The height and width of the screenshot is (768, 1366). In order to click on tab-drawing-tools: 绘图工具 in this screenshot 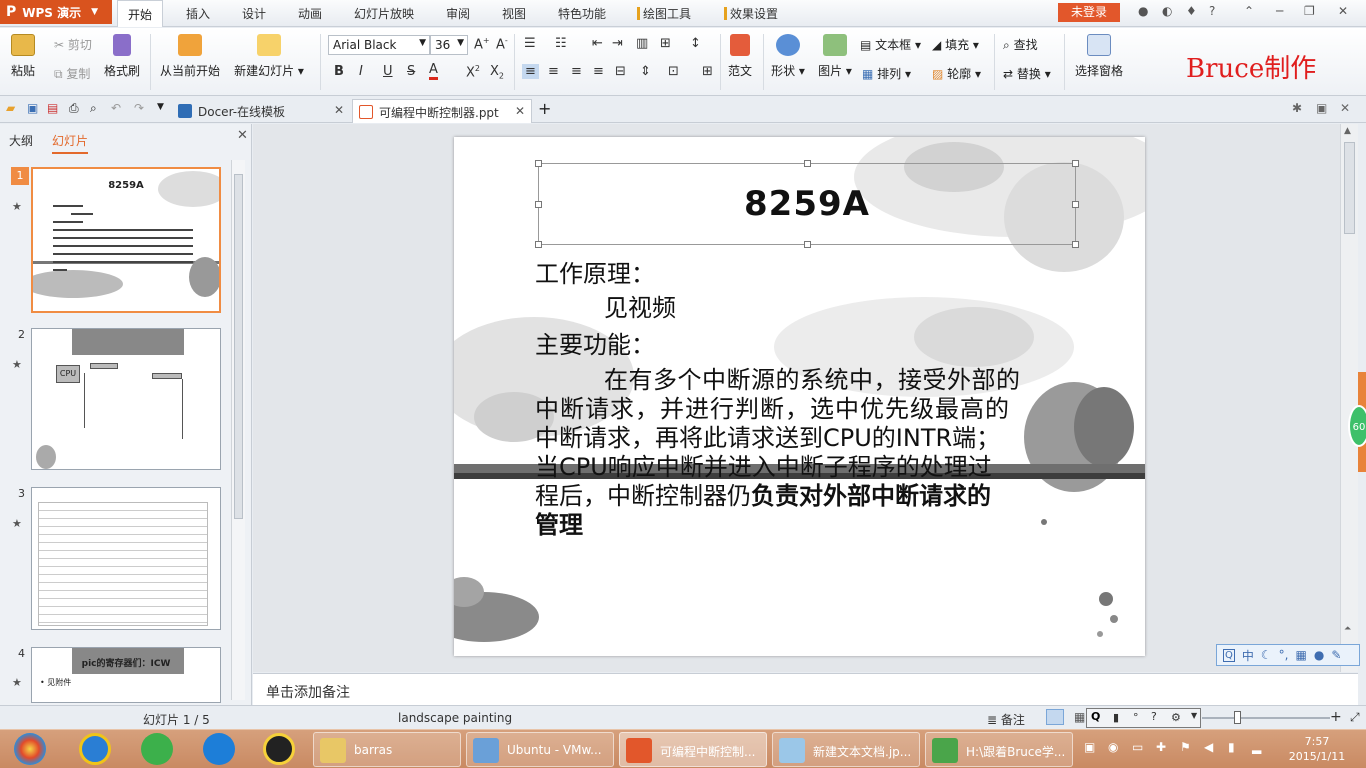, I will do `click(664, 13)`.